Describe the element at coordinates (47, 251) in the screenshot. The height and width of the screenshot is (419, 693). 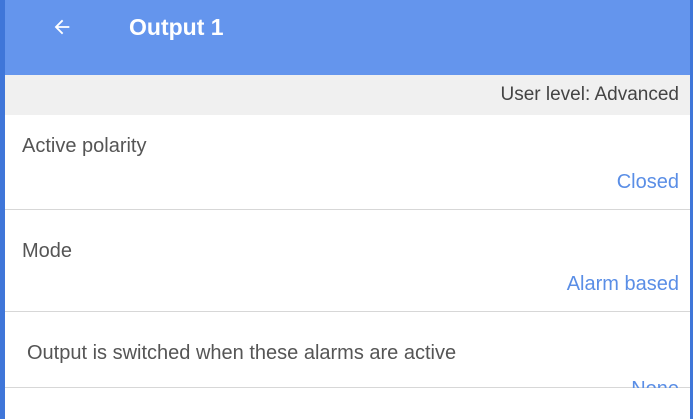
I see `setting-label: Mode` at that location.